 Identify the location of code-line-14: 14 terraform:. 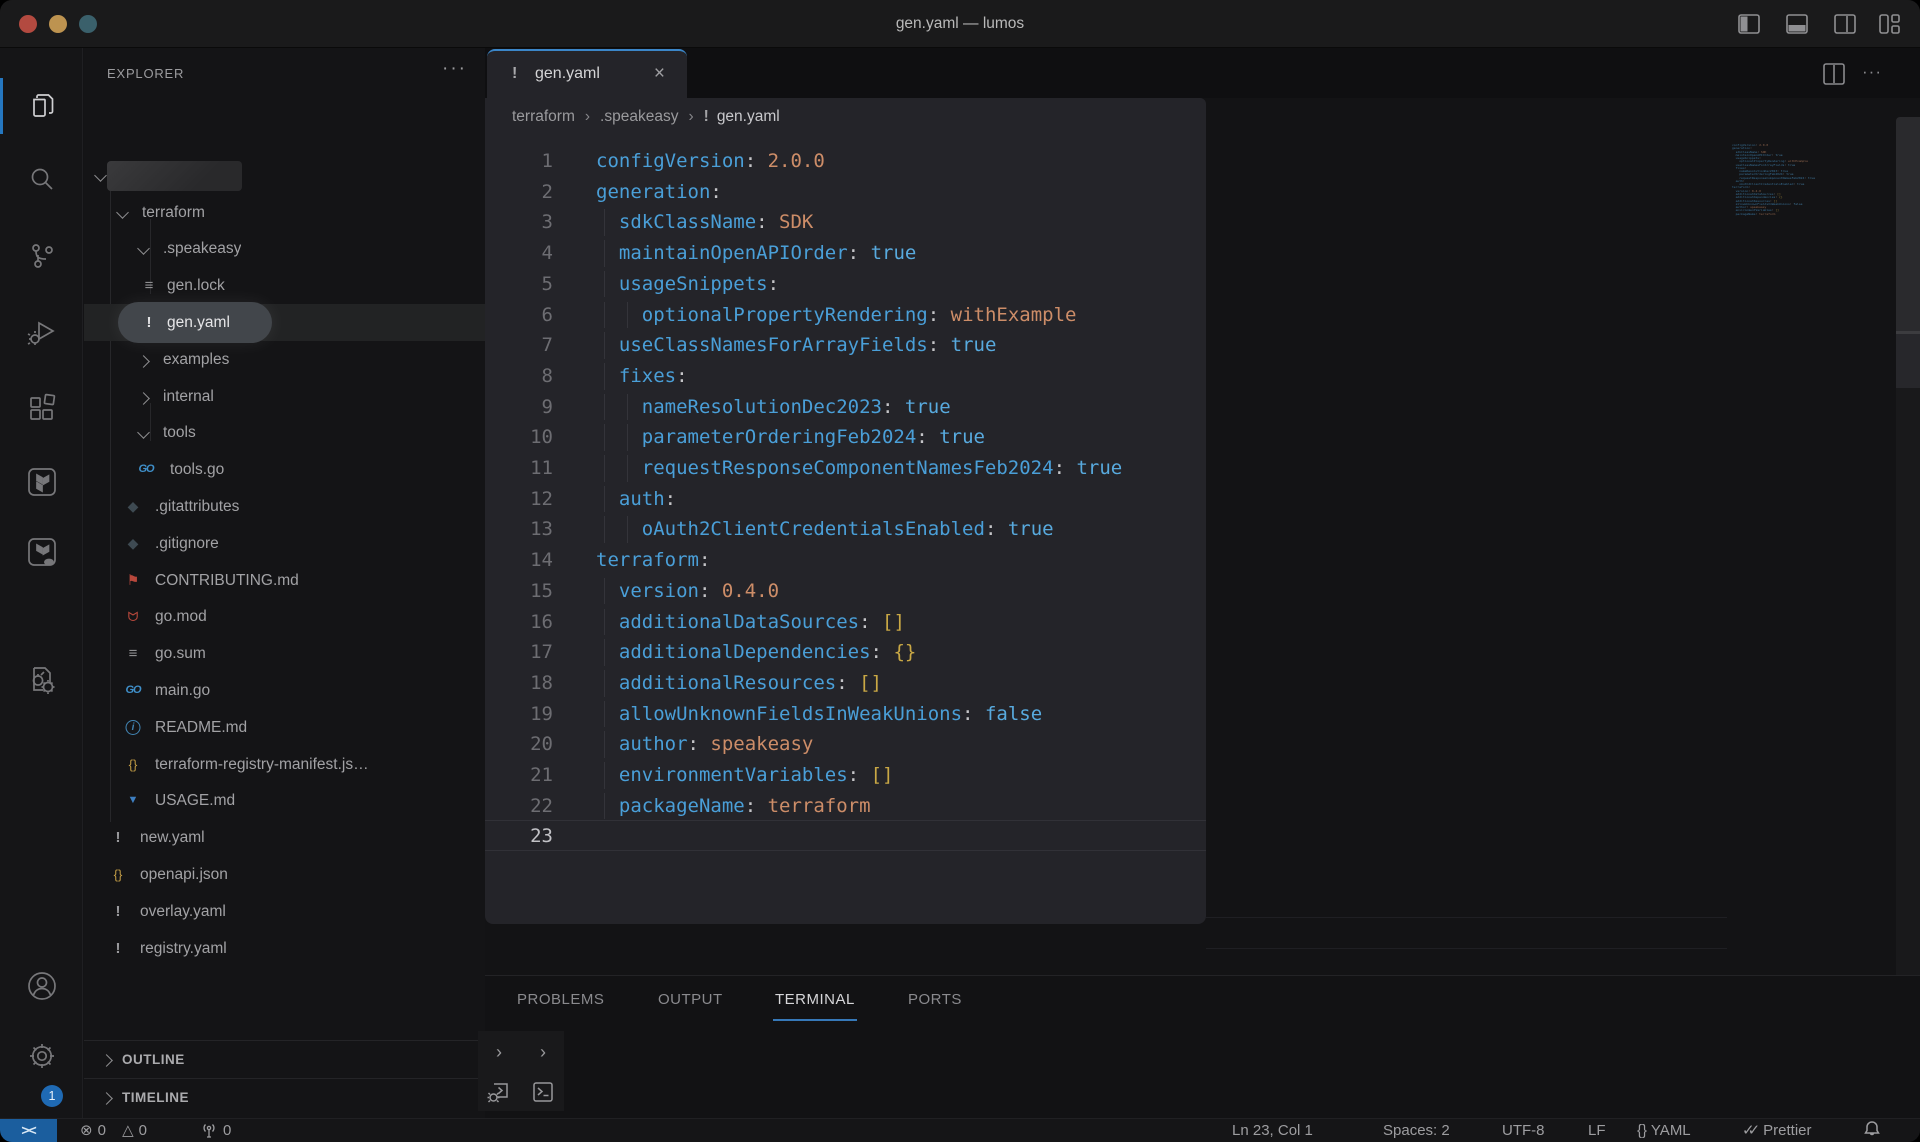
(845, 560).